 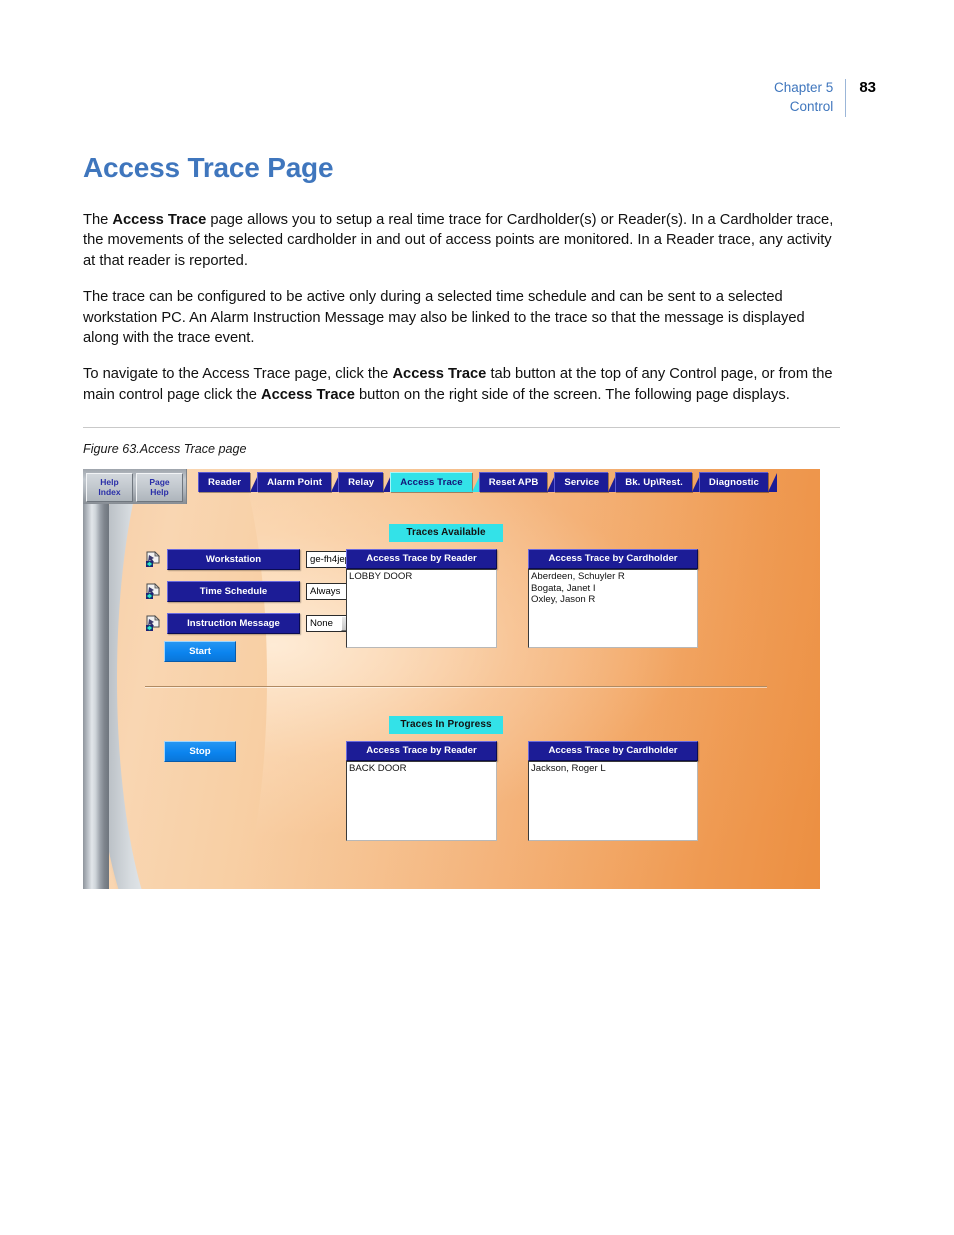 I want to click on list-item: Bogata, Janet I, so click(x=614, y=589).